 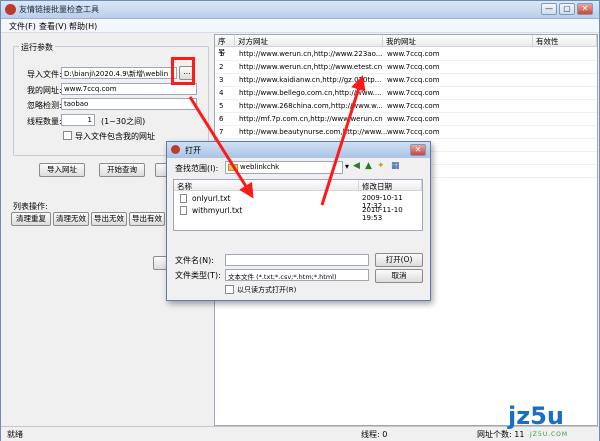 What do you see at coordinates (277, 140) in the screenshot?
I see `annotation-arrows` at bounding box center [277, 140].